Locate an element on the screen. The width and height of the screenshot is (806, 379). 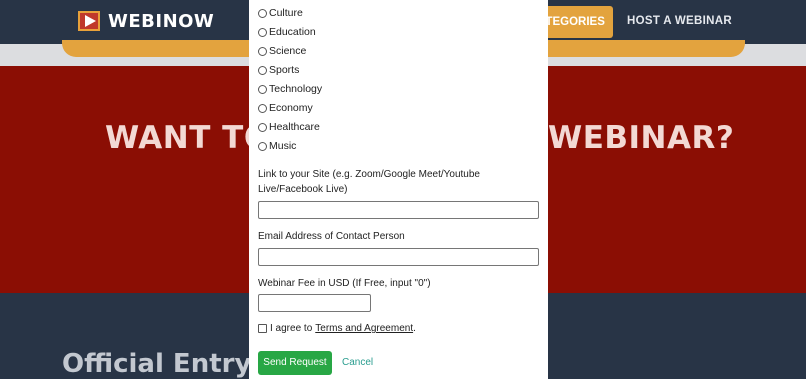
category-label: Technology is located at coordinates (296, 89).